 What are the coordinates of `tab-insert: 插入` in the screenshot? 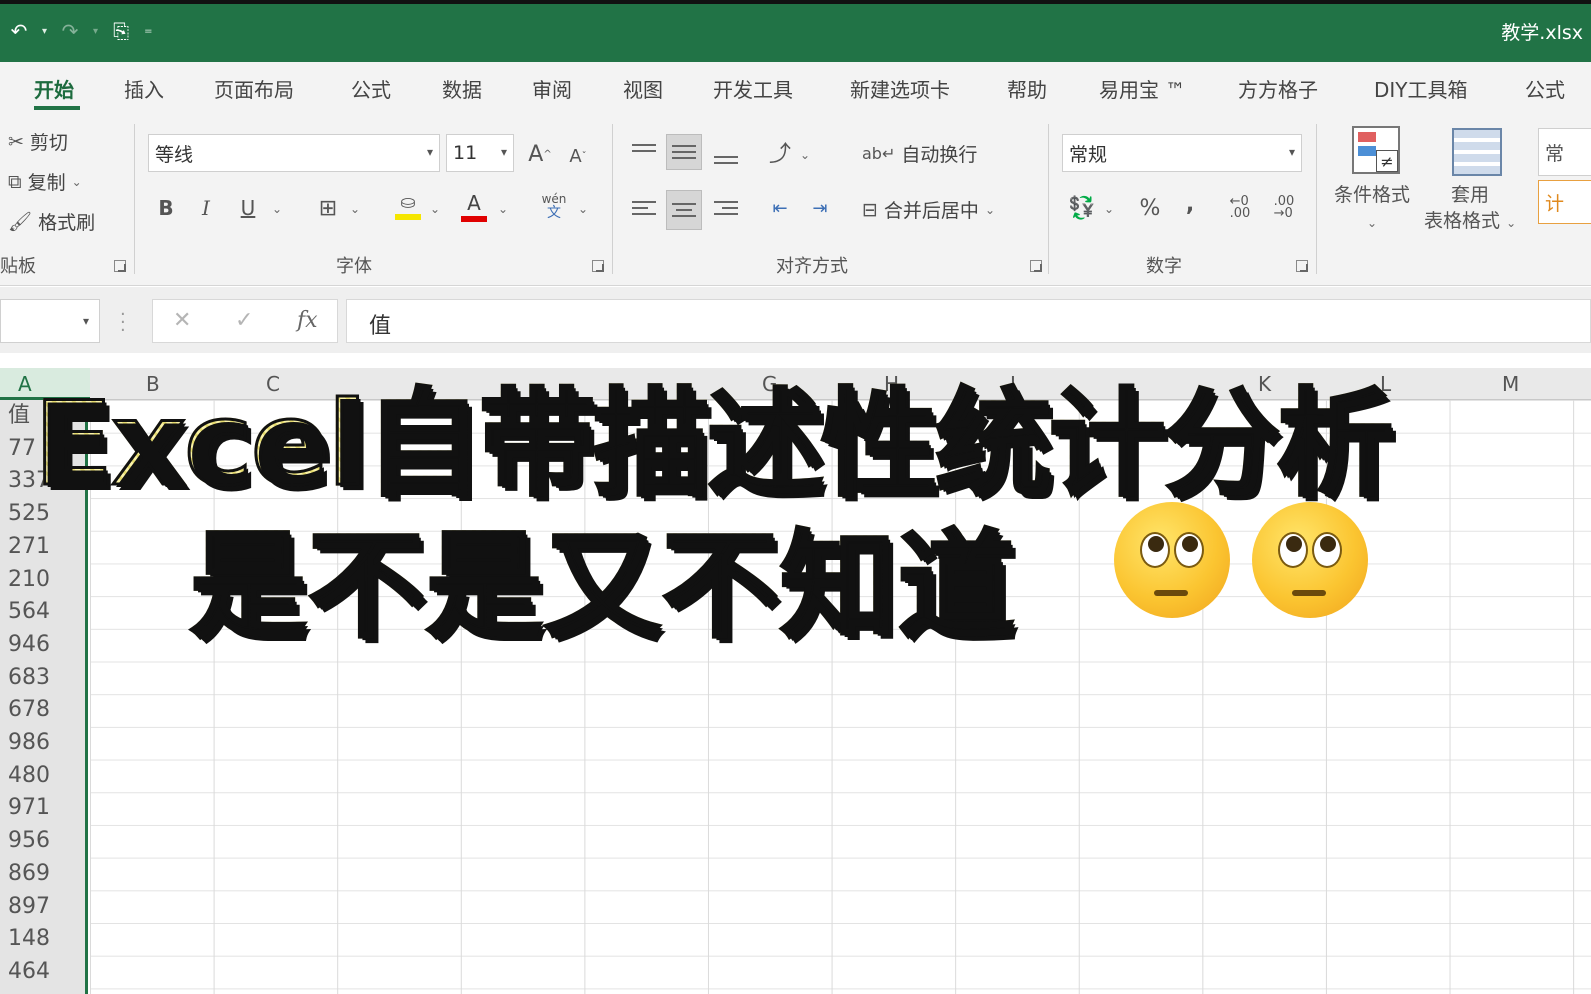 It's located at (144, 88).